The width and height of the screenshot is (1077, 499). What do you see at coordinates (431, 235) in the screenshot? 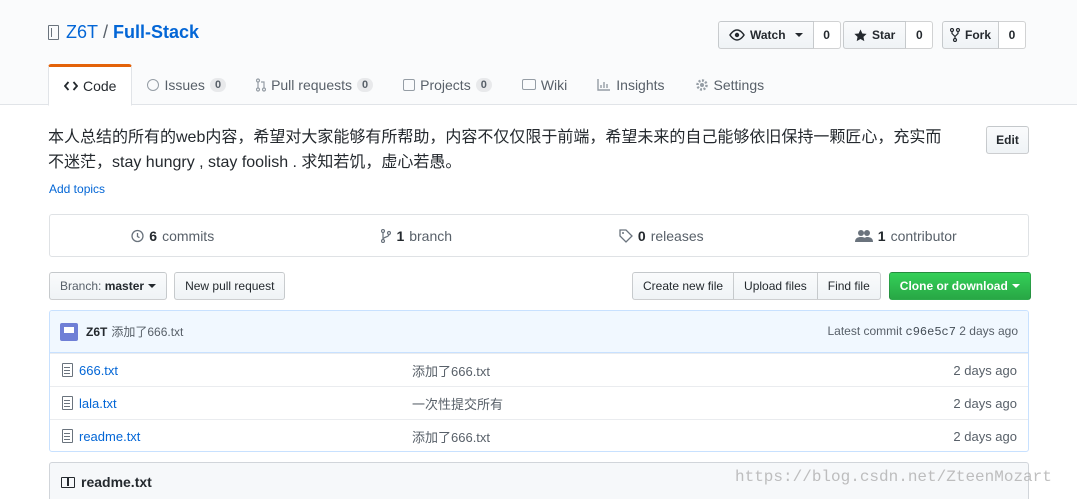
I see `branch-label: branch` at bounding box center [431, 235].